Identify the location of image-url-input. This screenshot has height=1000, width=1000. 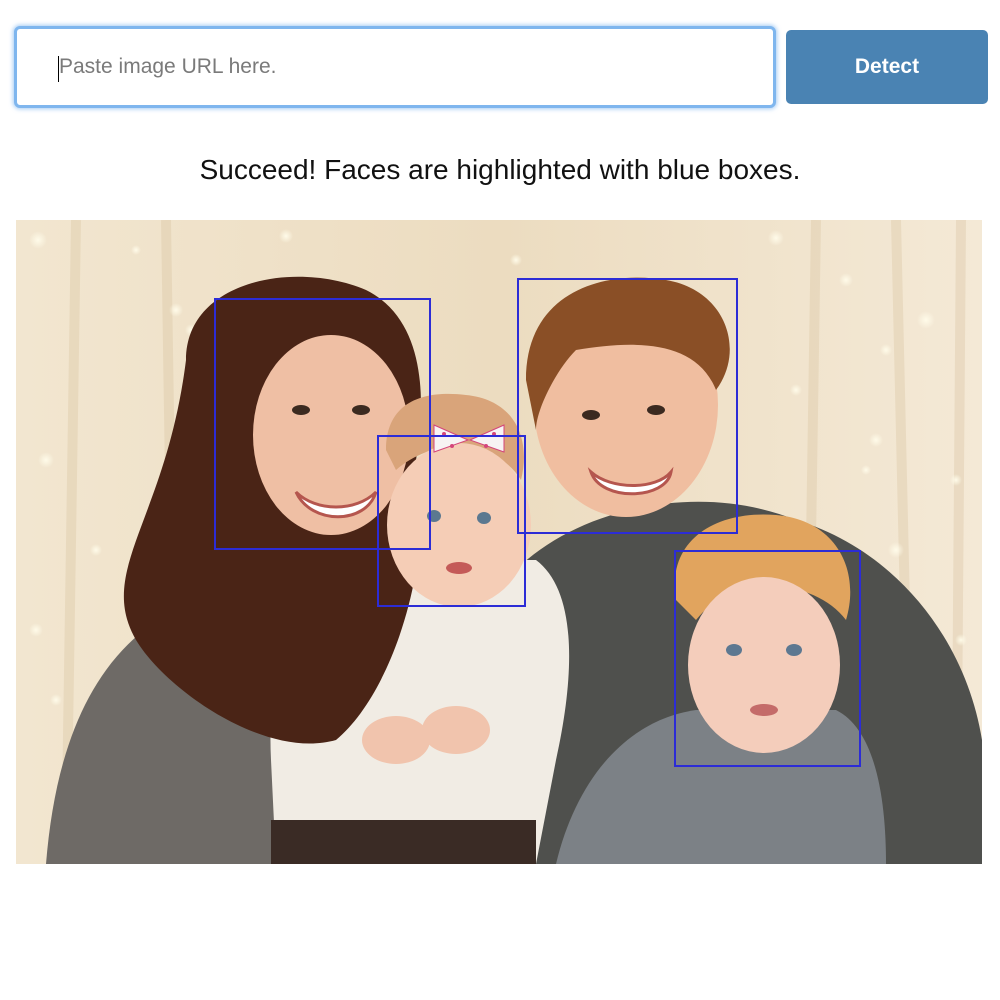
(395, 67).